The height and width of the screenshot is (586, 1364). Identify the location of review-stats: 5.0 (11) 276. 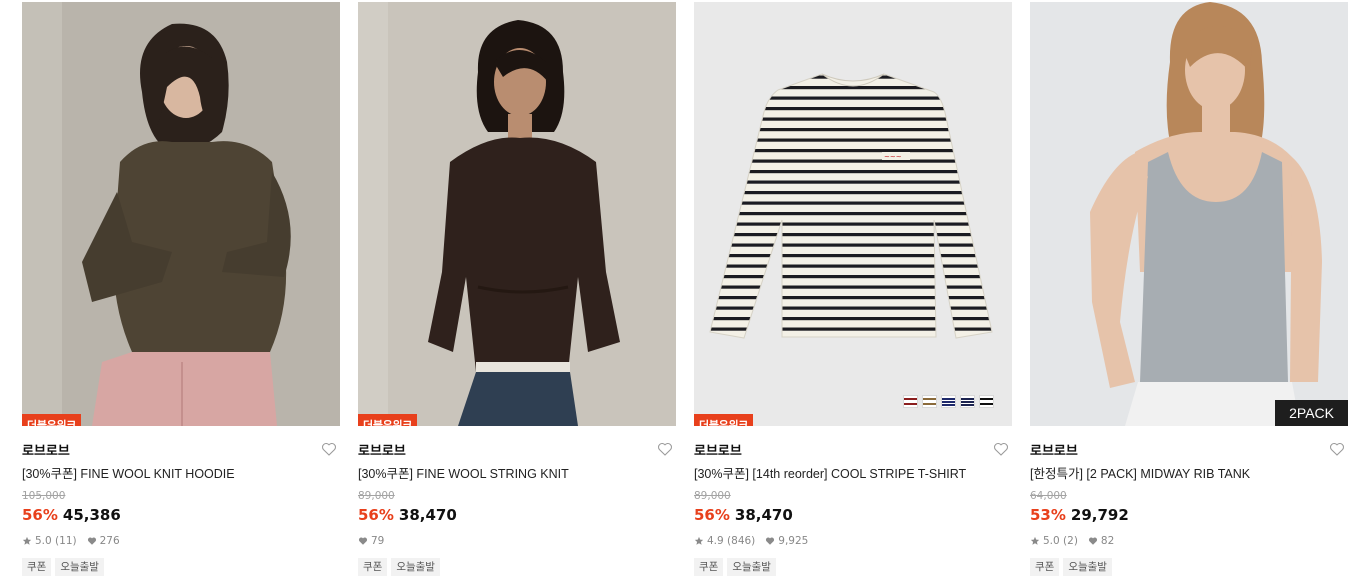
(181, 541).